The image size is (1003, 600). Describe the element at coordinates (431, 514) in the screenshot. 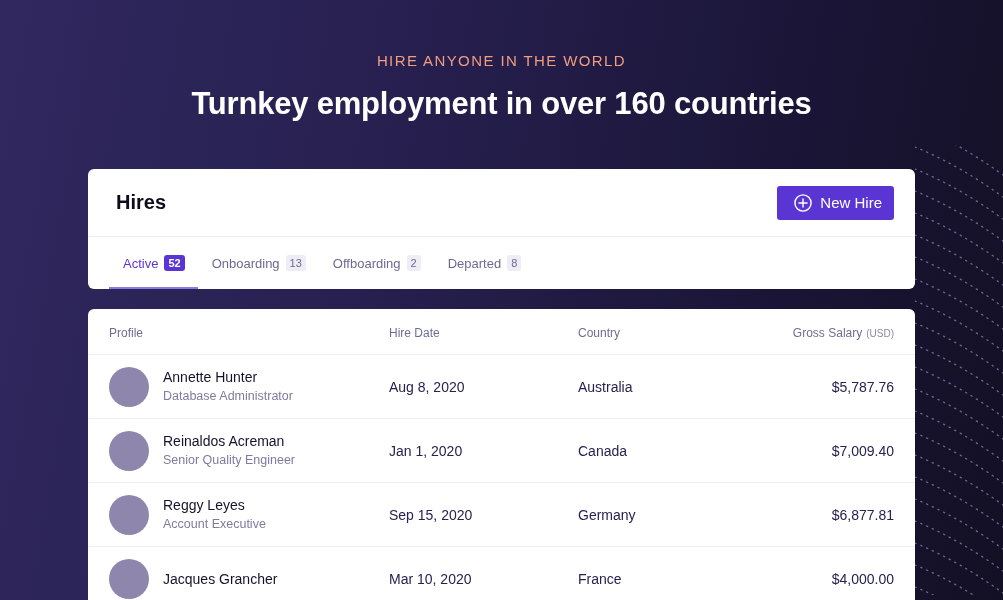

I see `hire-date-cell: Sep 15, 2020` at that location.